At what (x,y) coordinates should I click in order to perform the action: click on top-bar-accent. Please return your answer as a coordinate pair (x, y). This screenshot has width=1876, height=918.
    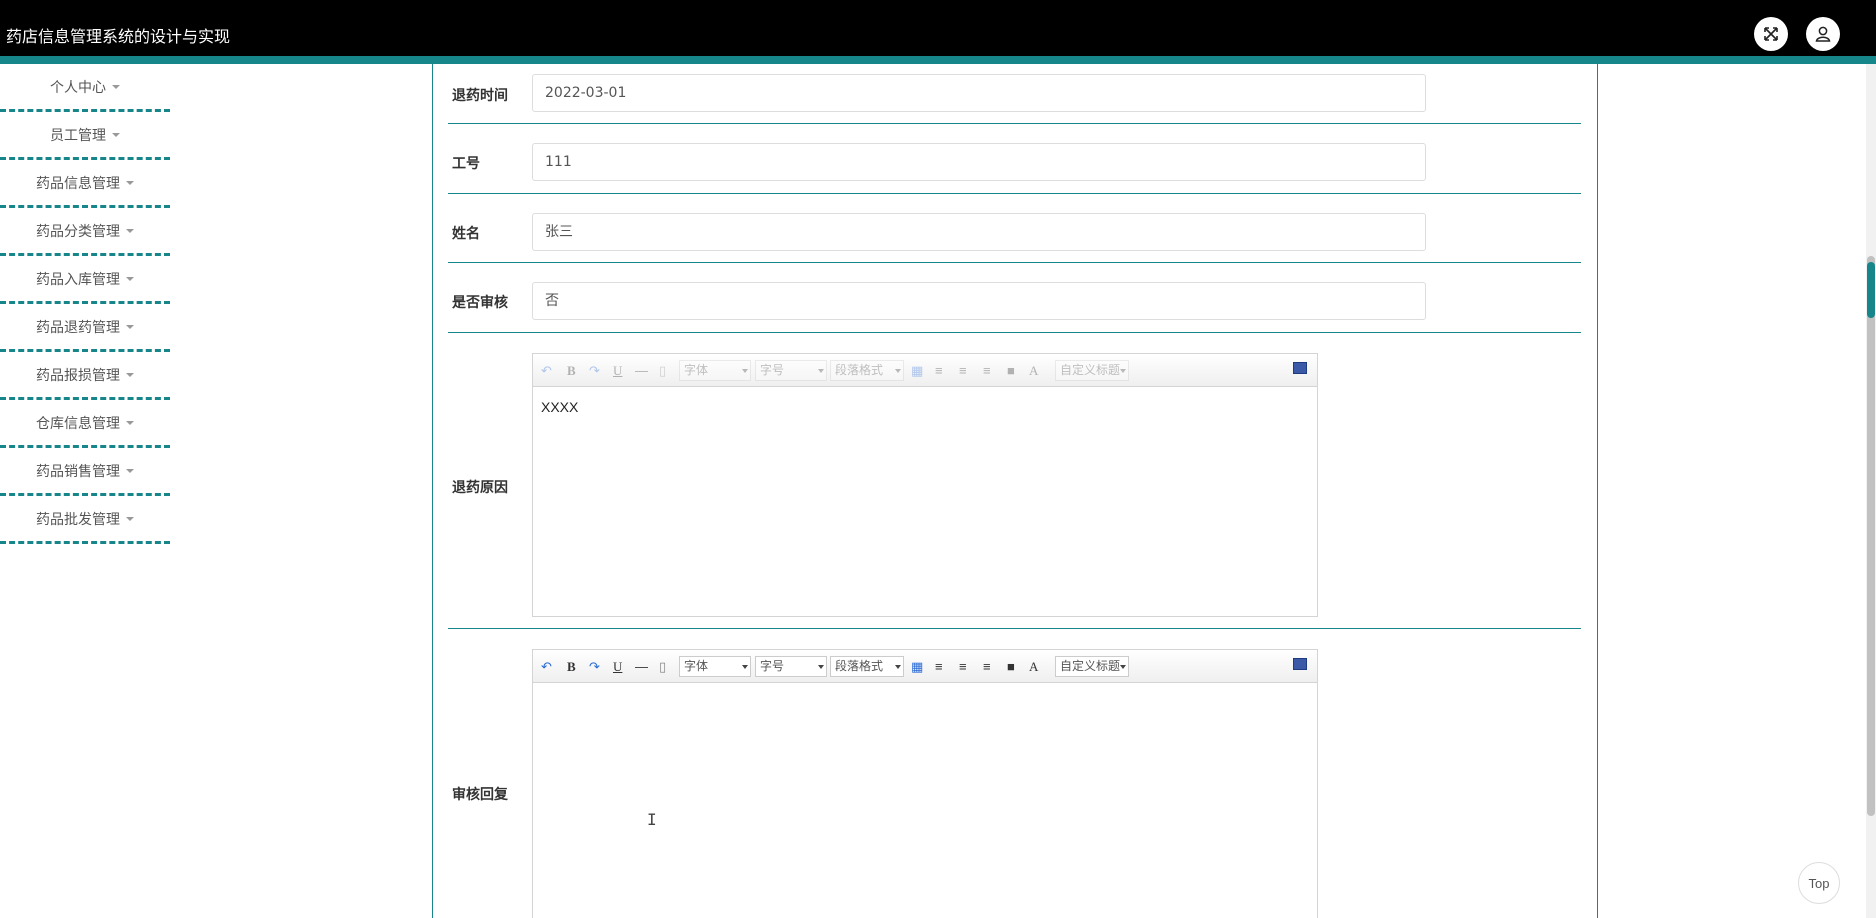
    Looking at the image, I should click on (938, 60).